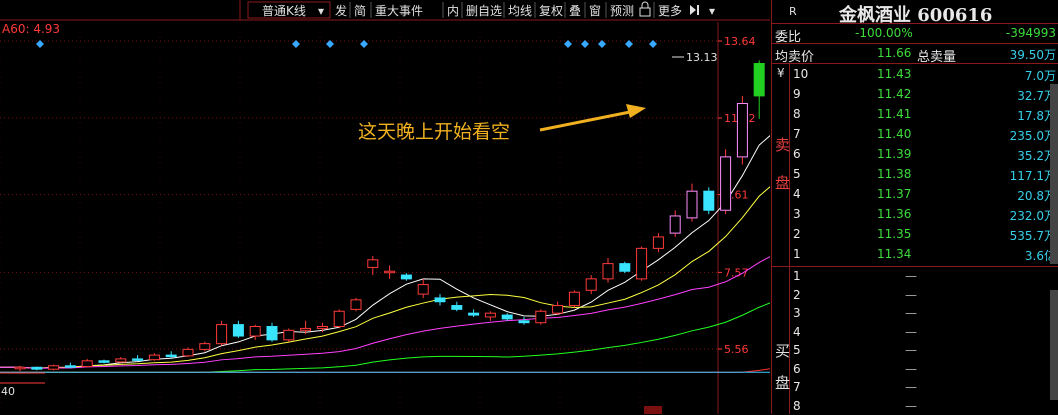  Describe the element at coordinates (894, 194) in the screenshot. I see `sell-price: 11.37` at that location.